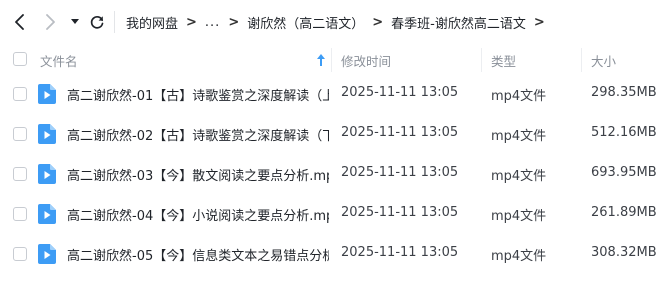 This screenshot has height=282, width=664. I want to click on file-size: 512.16MB, so click(624, 132).